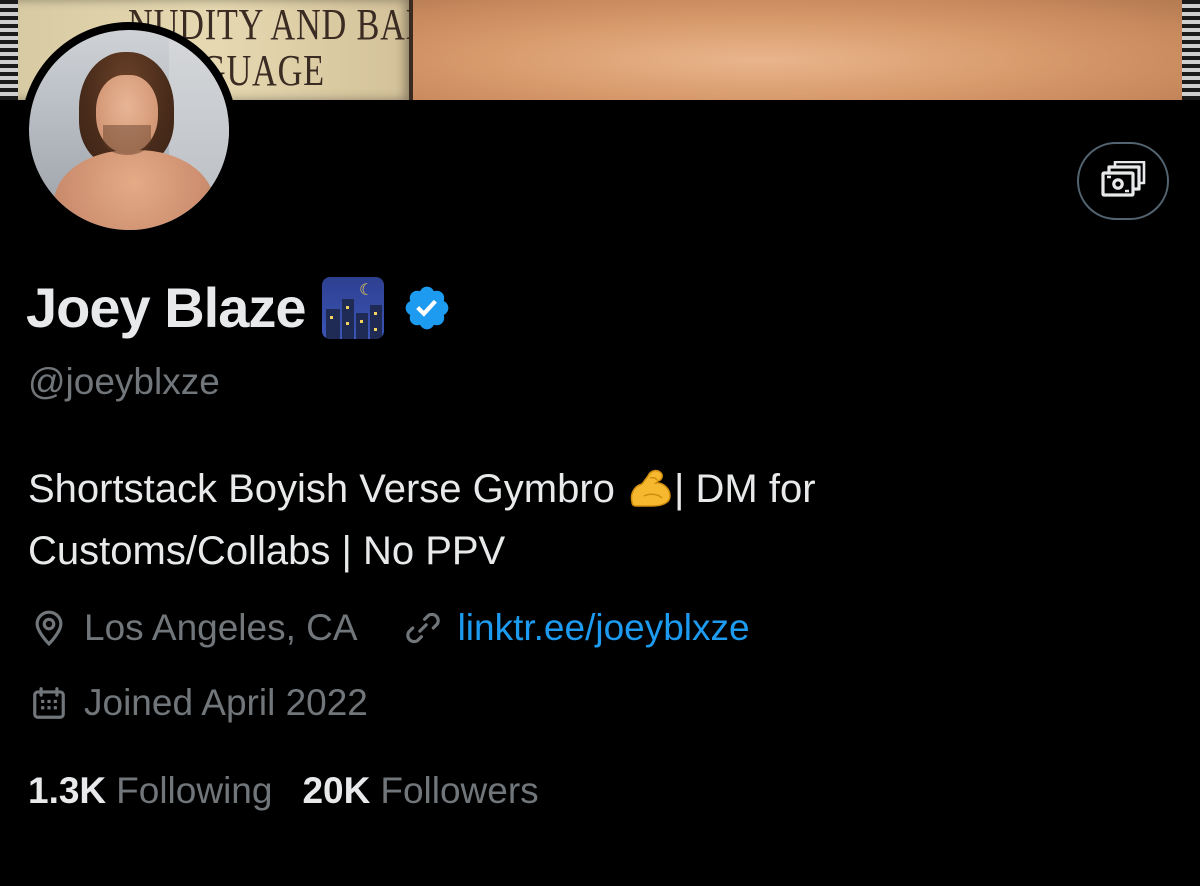 The width and height of the screenshot is (1200, 886). What do you see at coordinates (194, 791) in the screenshot?
I see `following-label: Following` at bounding box center [194, 791].